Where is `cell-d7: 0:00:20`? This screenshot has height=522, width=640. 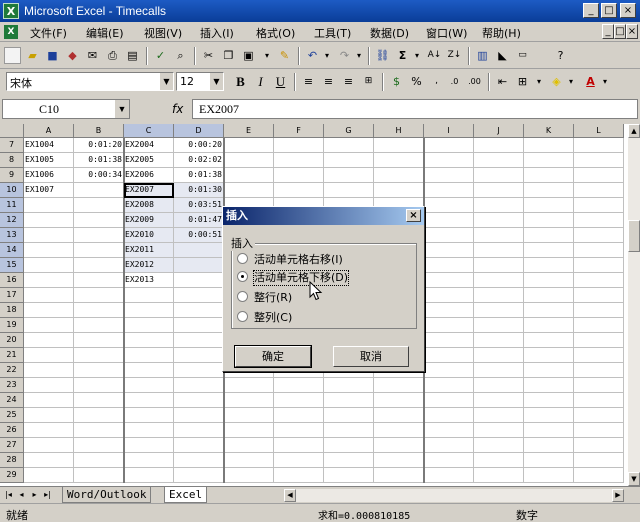 cell-d7: 0:00:20 is located at coordinates (198, 145).